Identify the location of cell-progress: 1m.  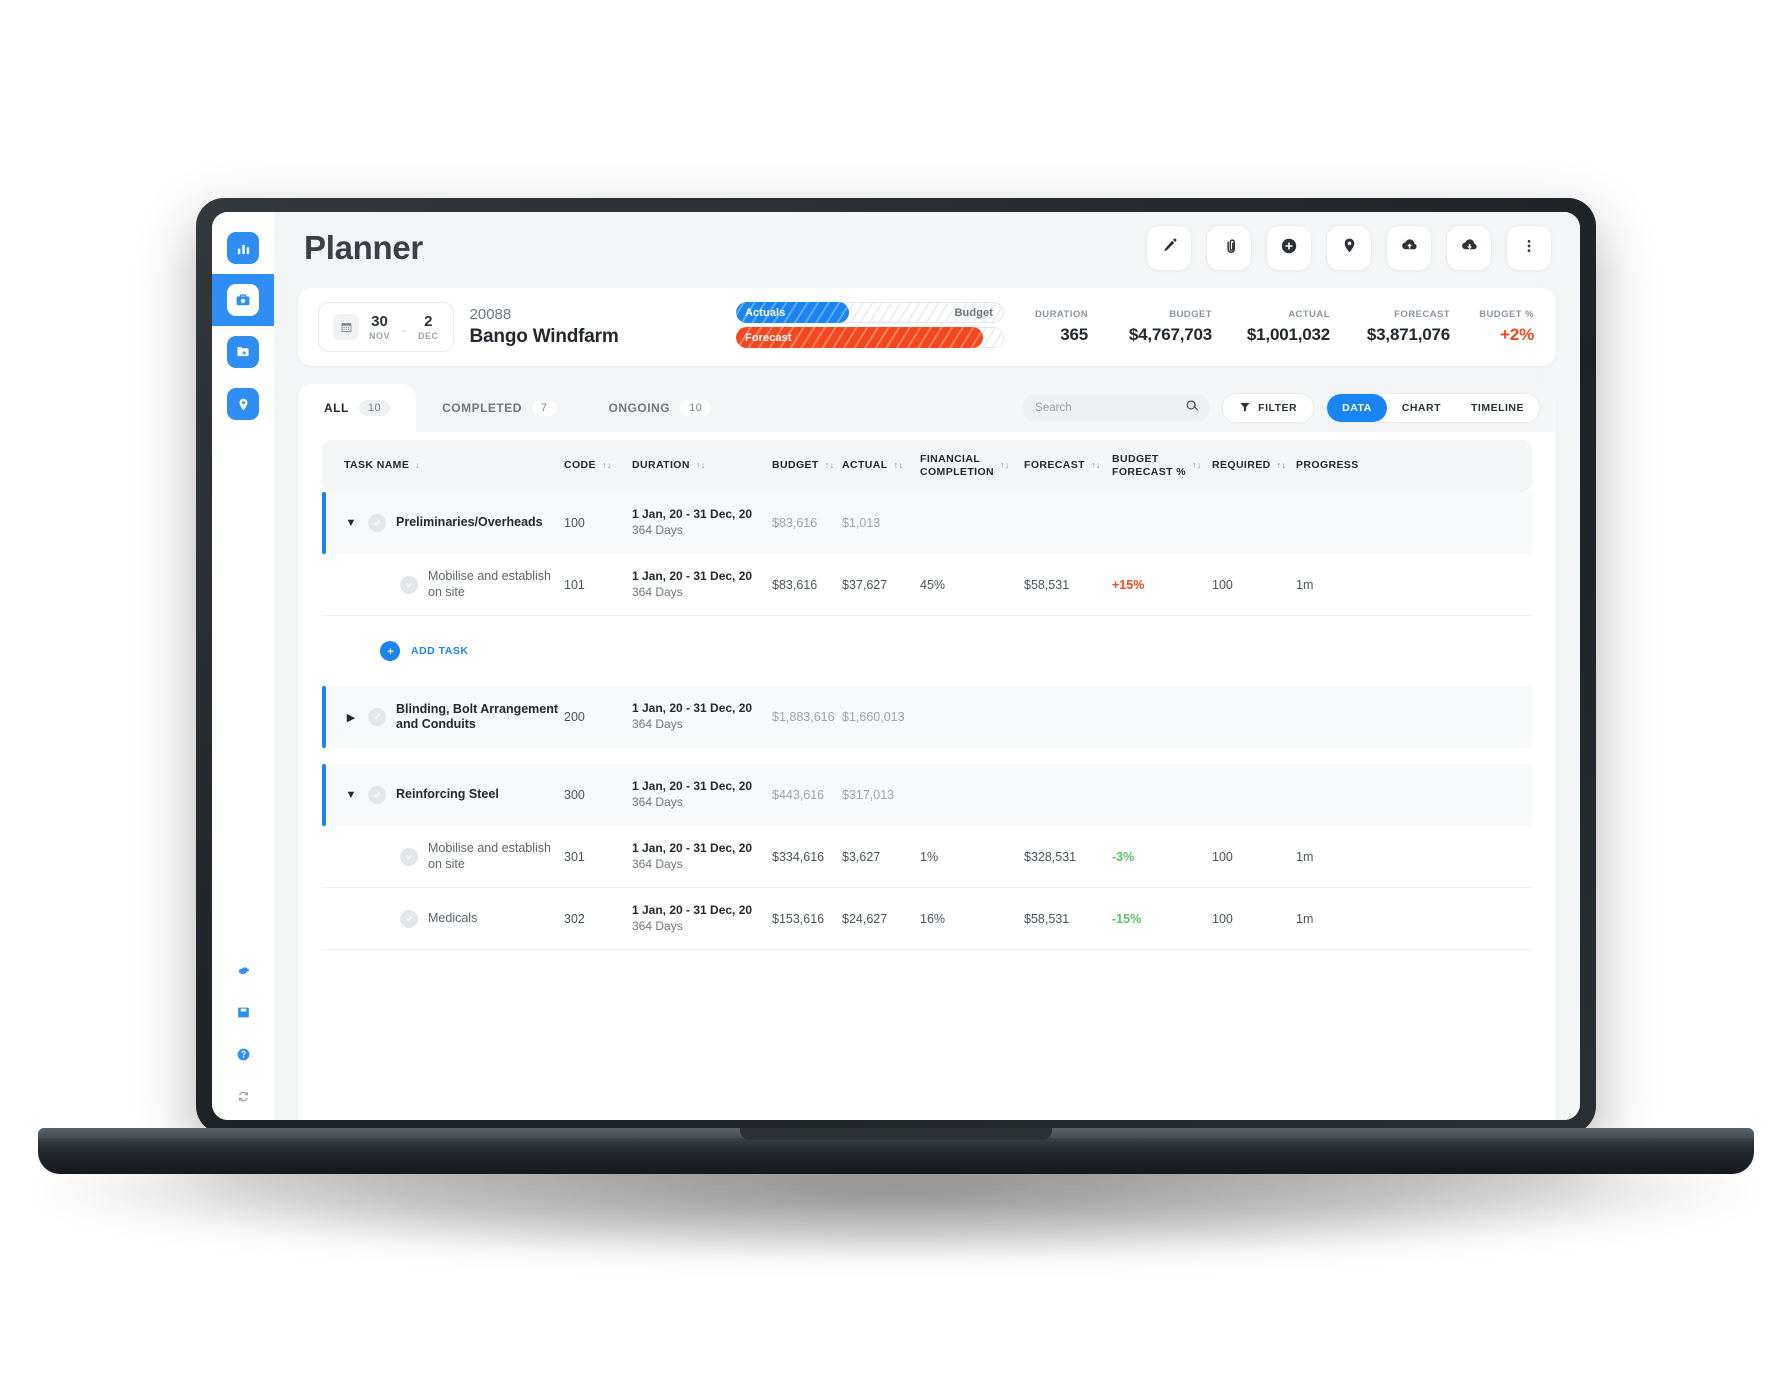
(1305, 584).